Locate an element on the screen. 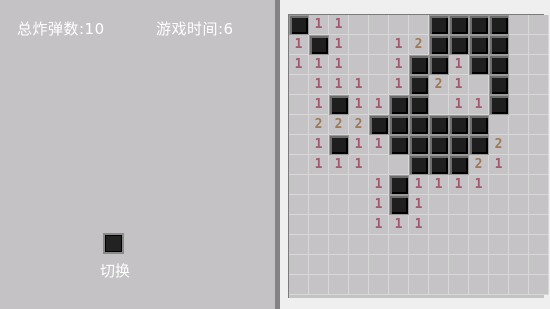 This screenshot has height=309, width=550. switch-label: 切换 is located at coordinates (115, 270).